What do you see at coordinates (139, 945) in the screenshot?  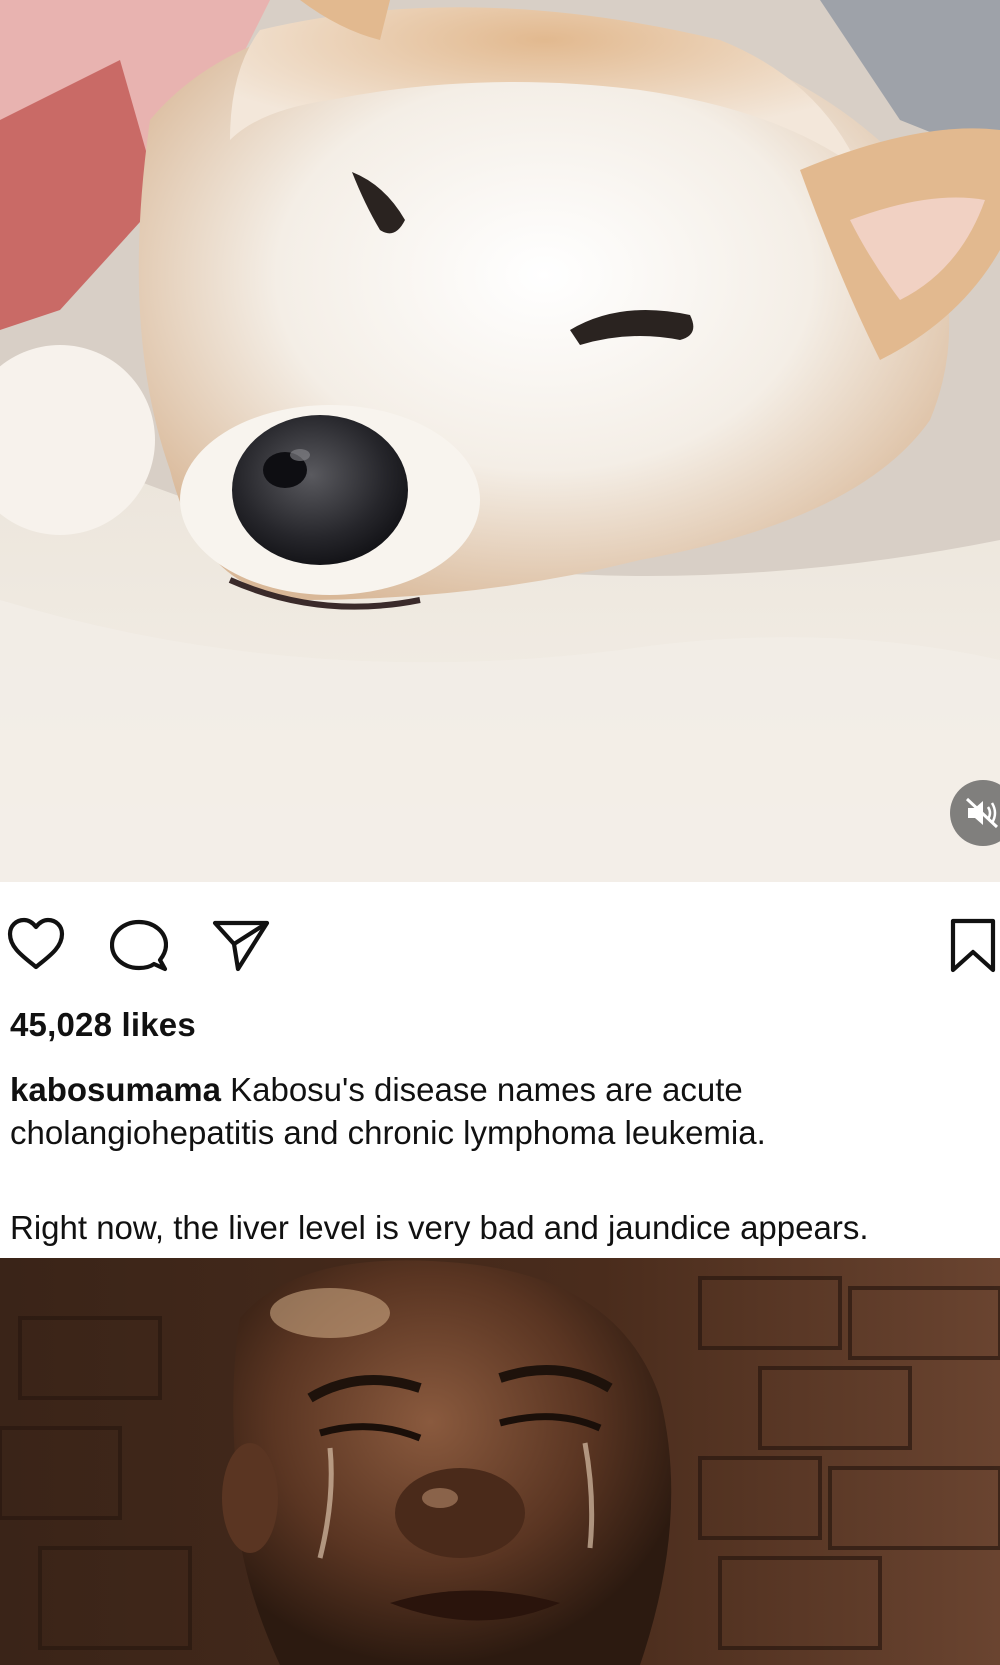 I see `speech-bubble-icon` at bounding box center [139, 945].